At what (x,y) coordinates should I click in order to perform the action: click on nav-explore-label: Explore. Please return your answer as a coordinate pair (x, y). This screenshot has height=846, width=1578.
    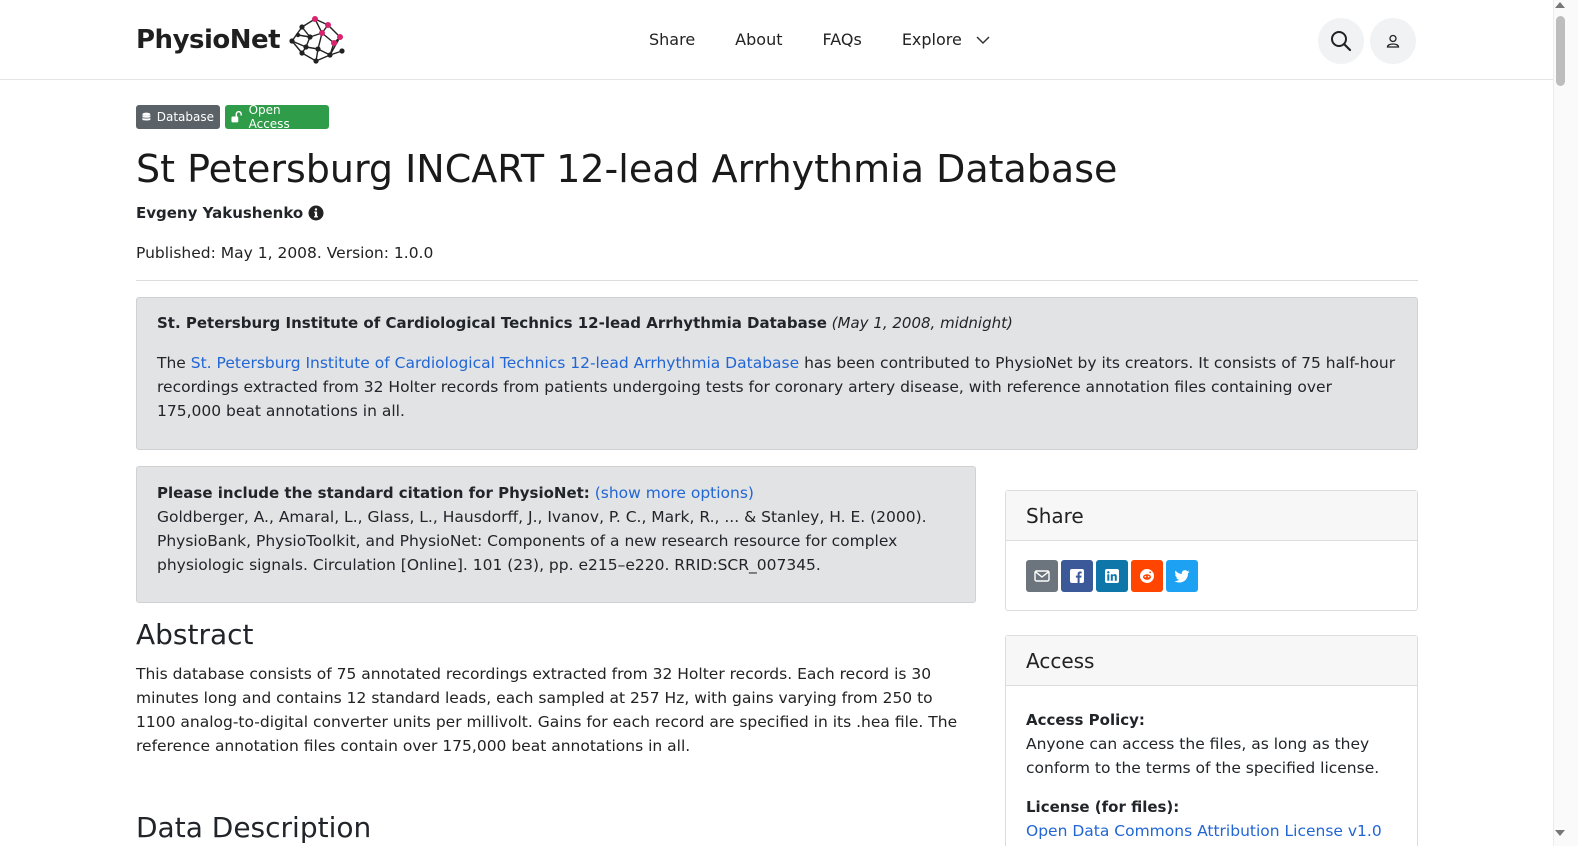
    Looking at the image, I should click on (931, 39).